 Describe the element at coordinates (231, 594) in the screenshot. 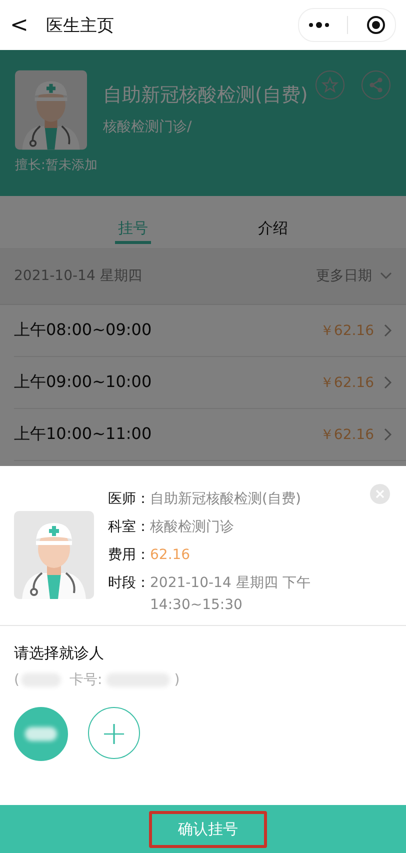

I see `detail-value: 2021-10-14 星期四 下午 14:30~15:30` at that location.